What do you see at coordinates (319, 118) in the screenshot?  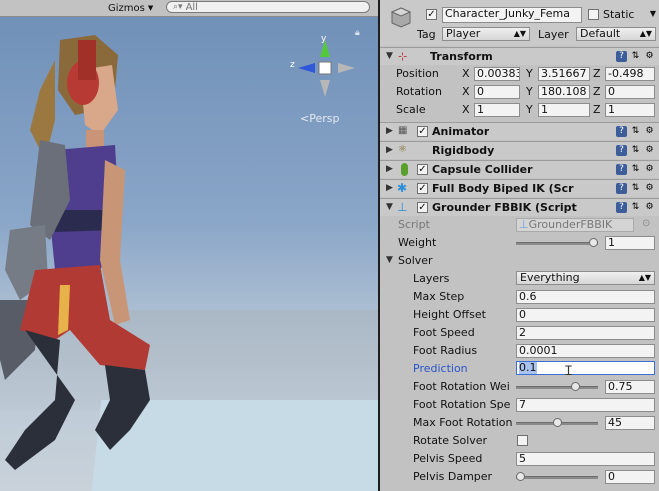 I see `persp-label: <Persp` at bounding box center [319, 118].